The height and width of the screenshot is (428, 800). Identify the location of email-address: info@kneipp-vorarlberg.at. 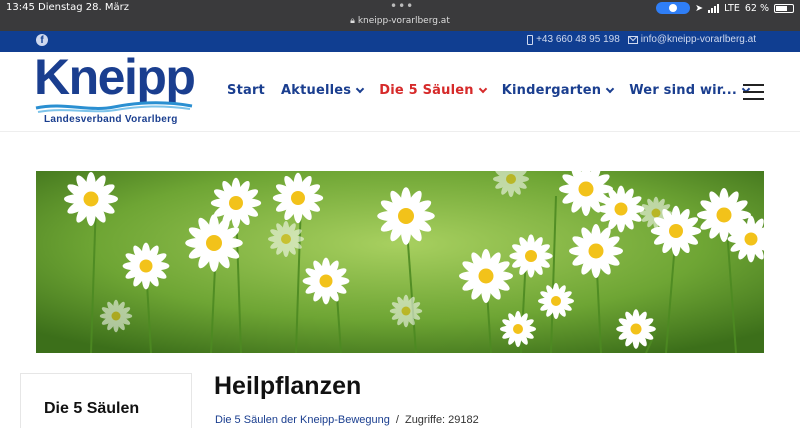
(698, 39).